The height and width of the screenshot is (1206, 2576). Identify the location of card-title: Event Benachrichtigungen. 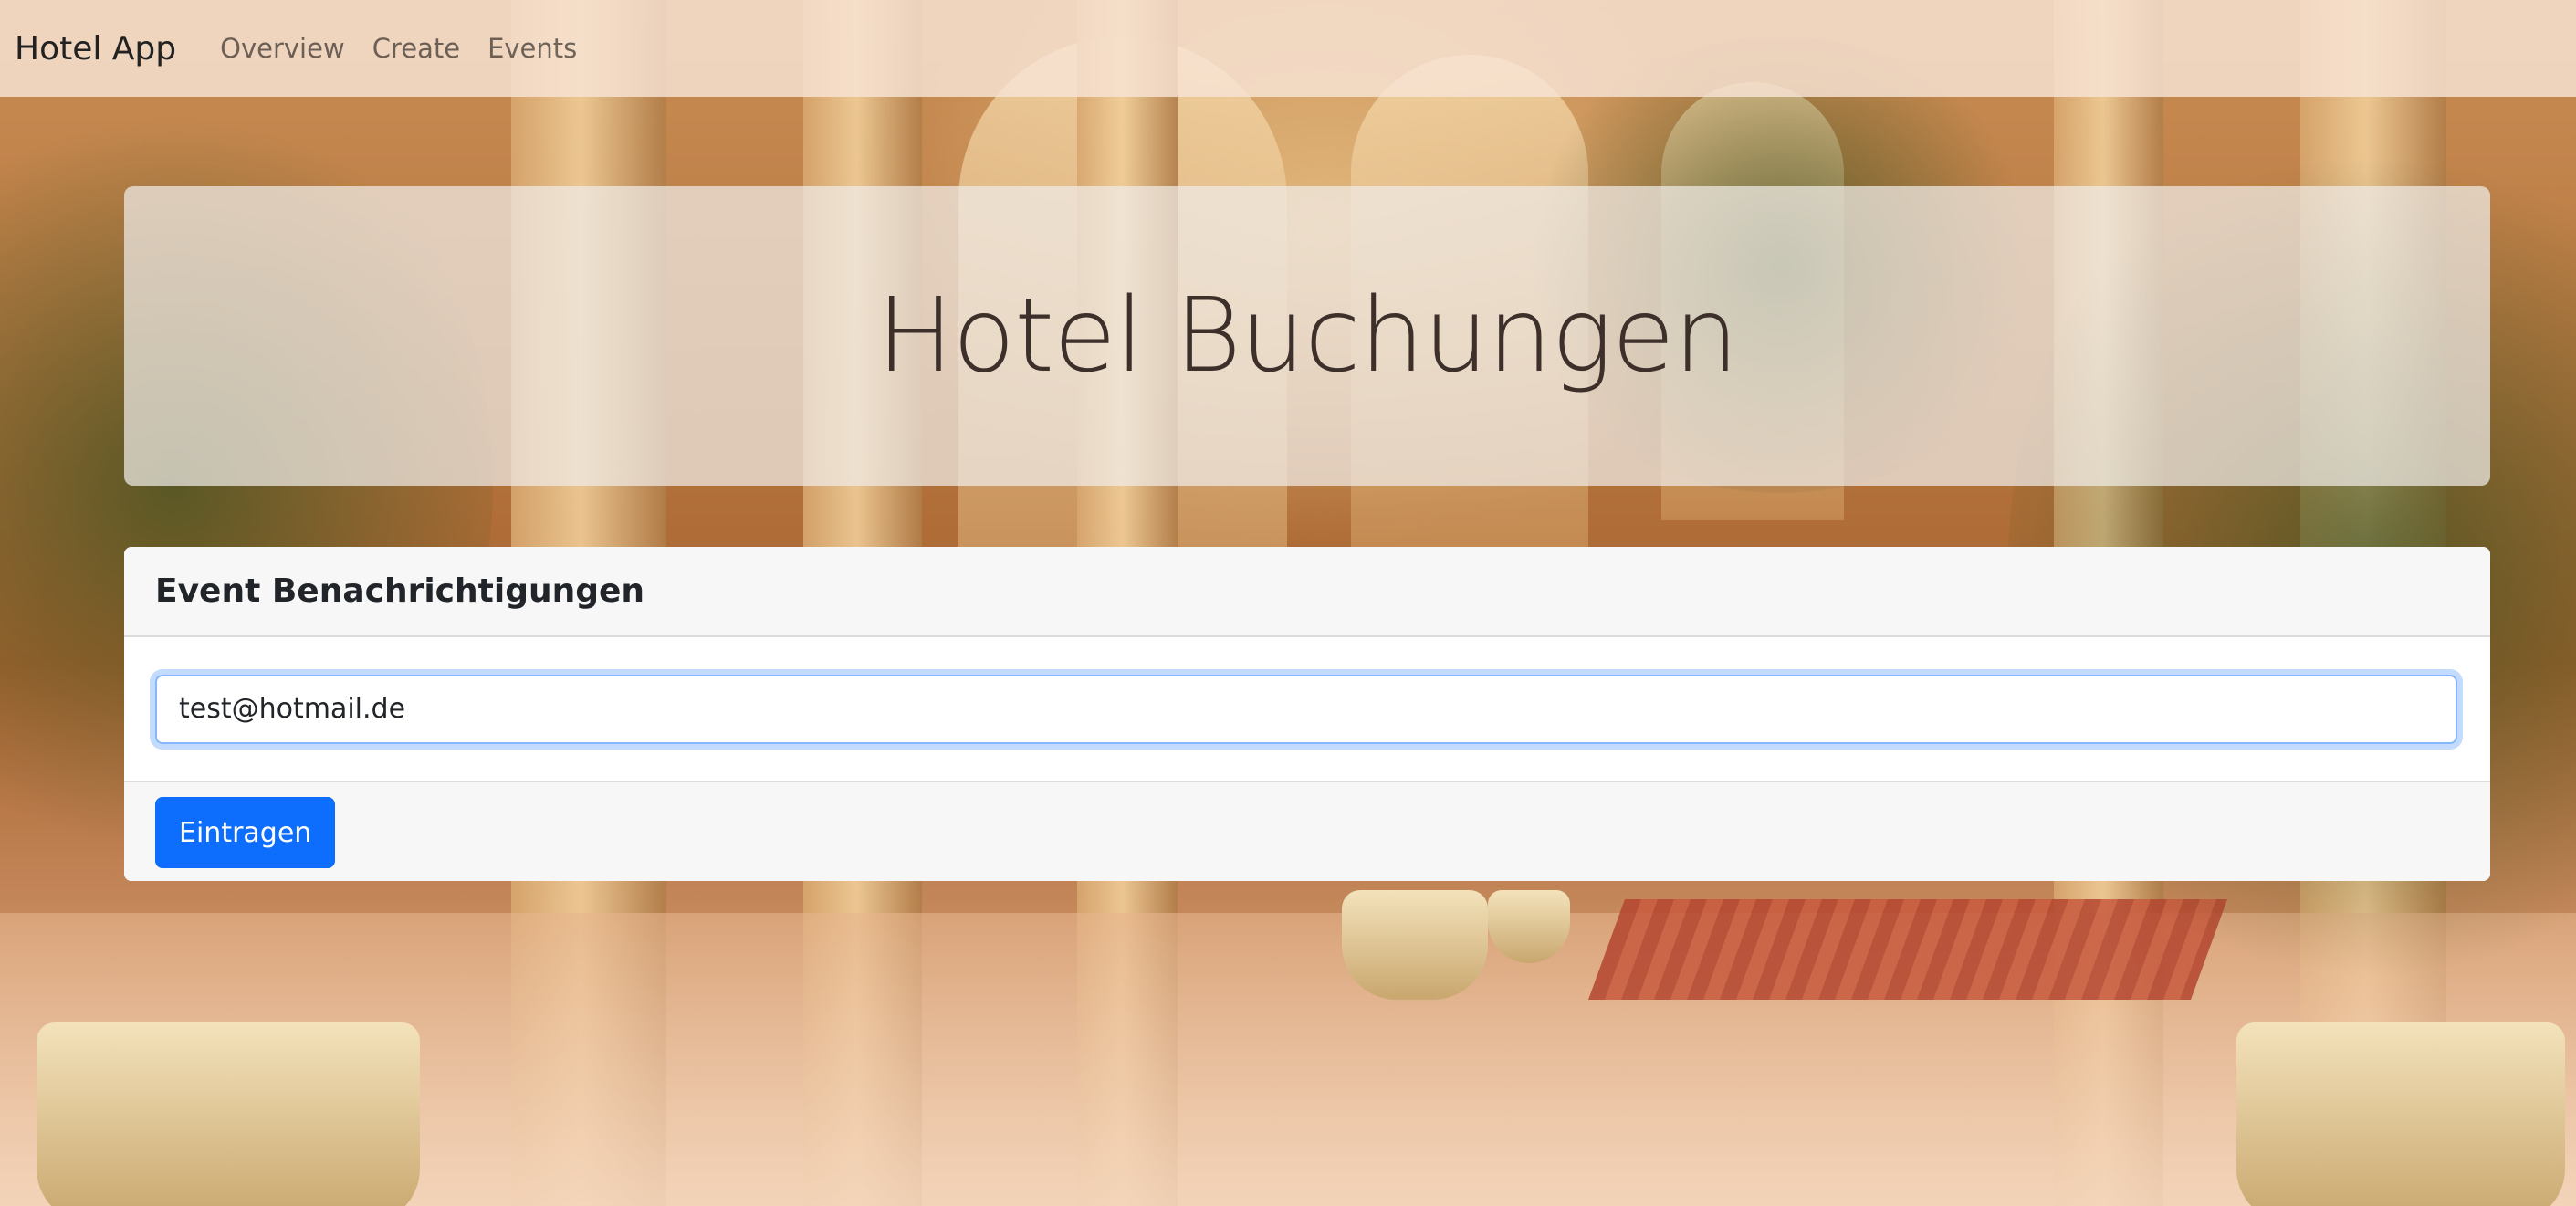
(400, 591).